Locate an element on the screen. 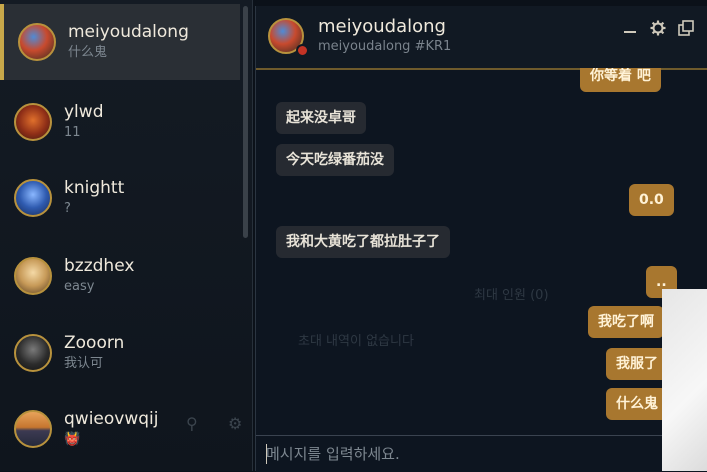 This screenshot has width=707, height=472. friend-item-bzzdhex: bzzdhex easy is located at coordinates (120, 276).